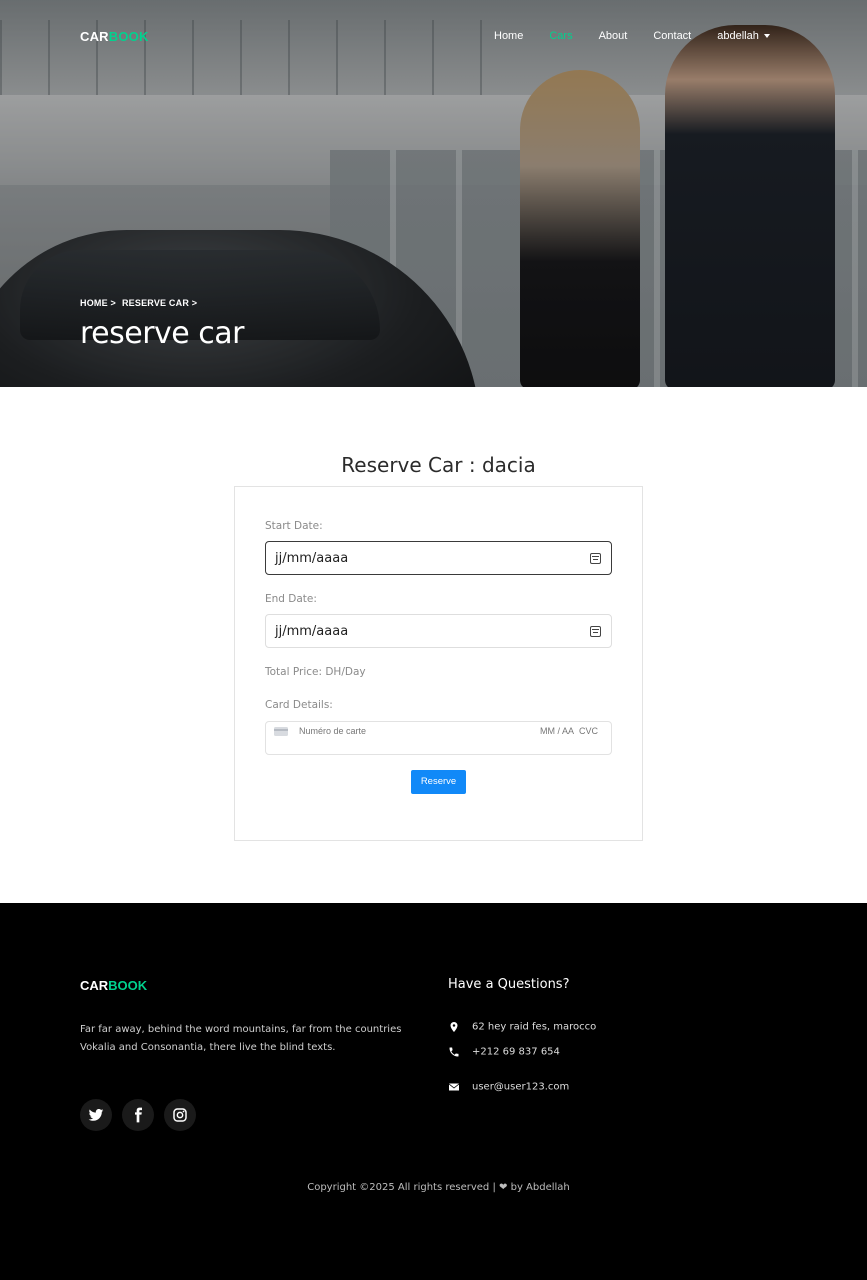 Image resolution: width=867 pixels, height=1280 pixels. What do you see at coordinates (516, 1052) in the screenshot?
I see `phone-text: +212 69 837 654` at bounding box center [516, 1052].